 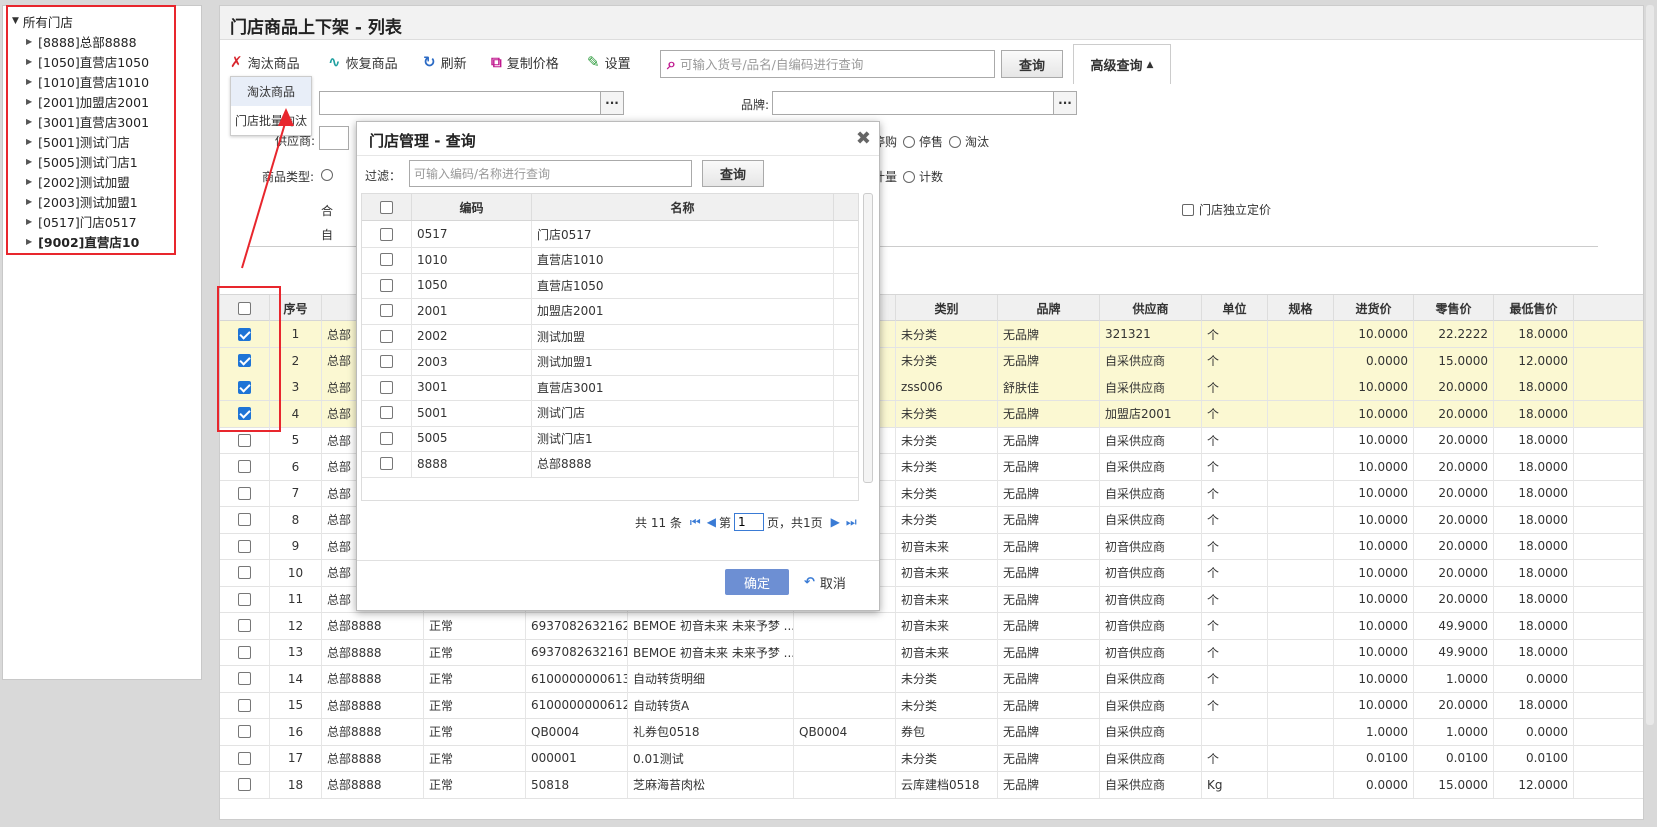 I want to click on prev-page-icon: ◀, so click(x=711, y=522).